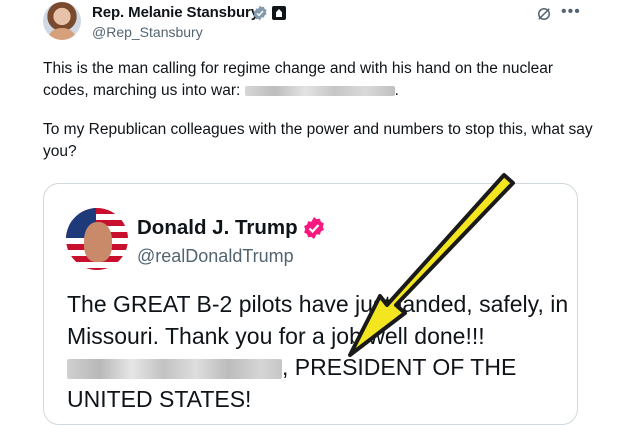 Image resolution: width=620 pixels, height=425 pixels. I want to click on redacted-link, so click(319, 90).